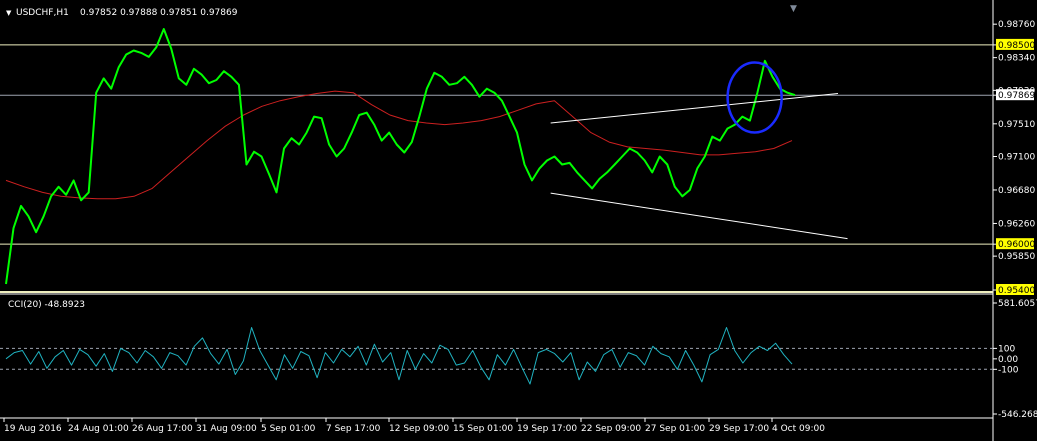 The height and width of the screenshot is (441, 1037). What do you see at coordinates (226, 429) in the screenshot?
I see `time-tick-label: 31 Aug 09:00` at bounding box center [226, 429].